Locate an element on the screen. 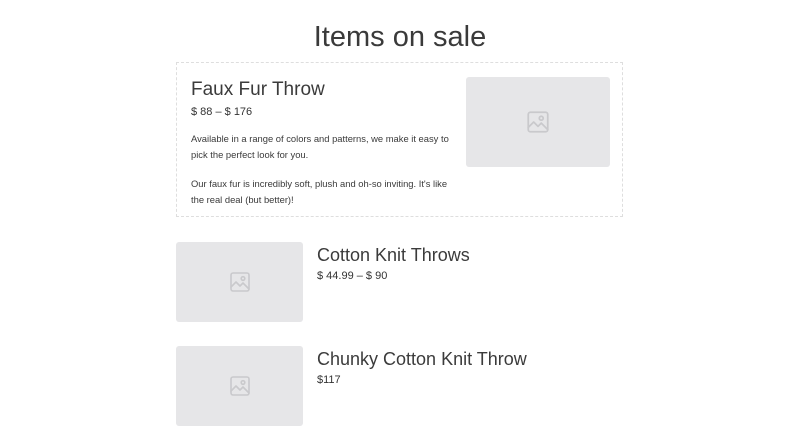 This screenshot has height=426, width=800. list-item: Chunky Cotton Knit Throw $117 is located at coordinates (400, 386).